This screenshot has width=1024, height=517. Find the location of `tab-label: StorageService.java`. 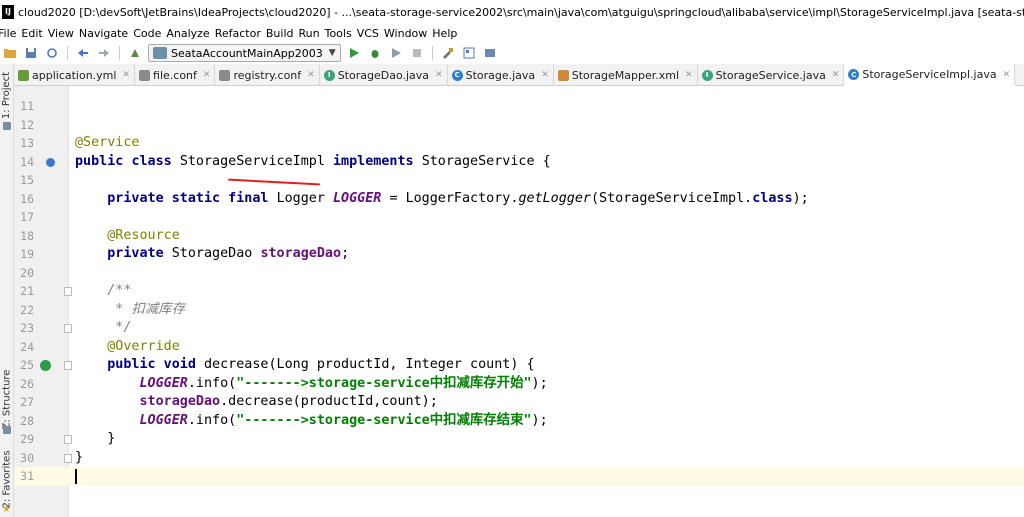

tab-label: StorageService.java is located at coordinates (770, 75).